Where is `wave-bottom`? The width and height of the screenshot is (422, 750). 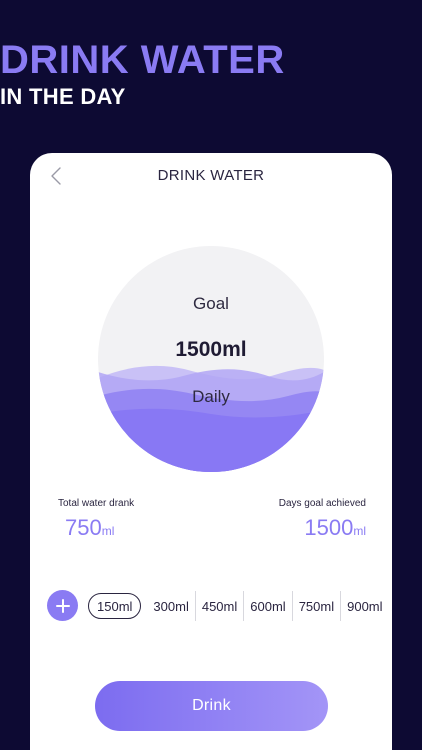 wave-bottom is located at coordinates (211, 440).